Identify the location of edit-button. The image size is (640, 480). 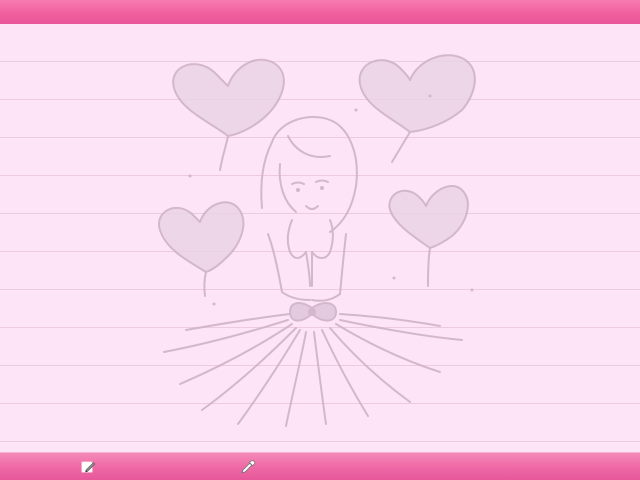
(88, 467).